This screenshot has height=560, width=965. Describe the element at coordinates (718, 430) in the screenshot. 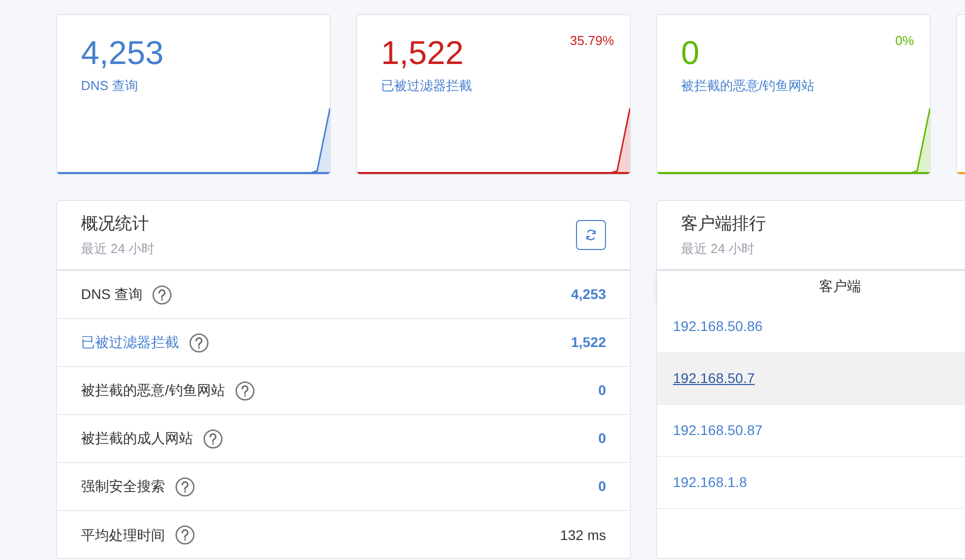

I see `client-link: 192.168.50.87` at that location.